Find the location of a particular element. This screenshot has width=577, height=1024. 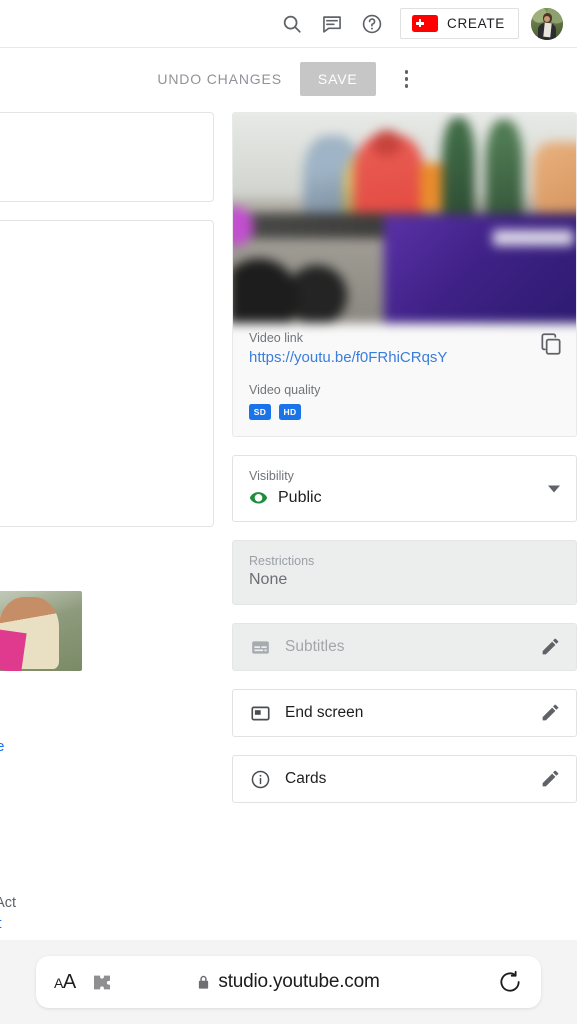

end-screen-icon is located at coordinates (260, 713).